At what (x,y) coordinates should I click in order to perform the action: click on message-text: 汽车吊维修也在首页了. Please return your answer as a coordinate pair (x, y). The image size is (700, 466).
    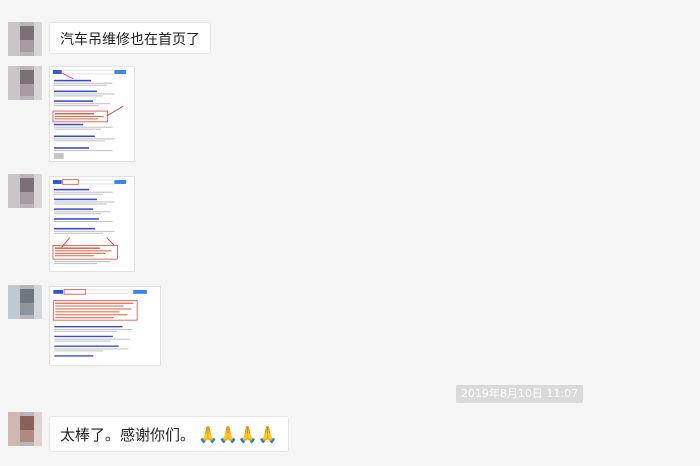
    Looking at the image, I should click on (130, 40).